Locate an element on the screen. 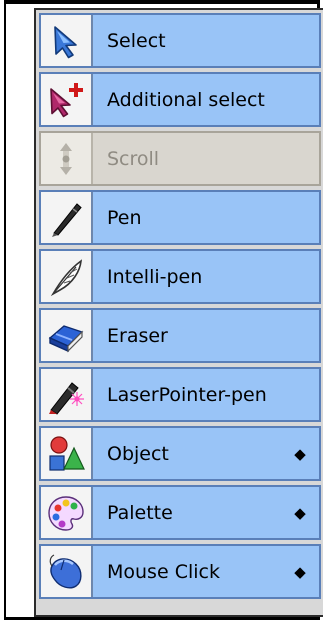 This screenshot has width=323, height=623. menu-item-eraser: Eraser is located at coordinates (180, 335).